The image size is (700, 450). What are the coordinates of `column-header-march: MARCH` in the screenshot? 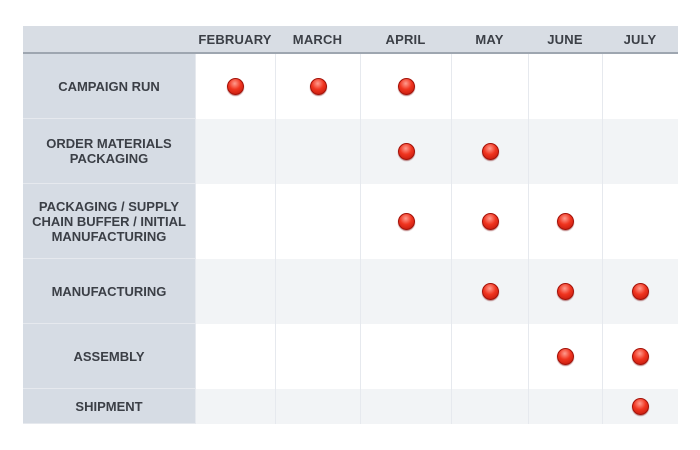 It's located at (317, 40).